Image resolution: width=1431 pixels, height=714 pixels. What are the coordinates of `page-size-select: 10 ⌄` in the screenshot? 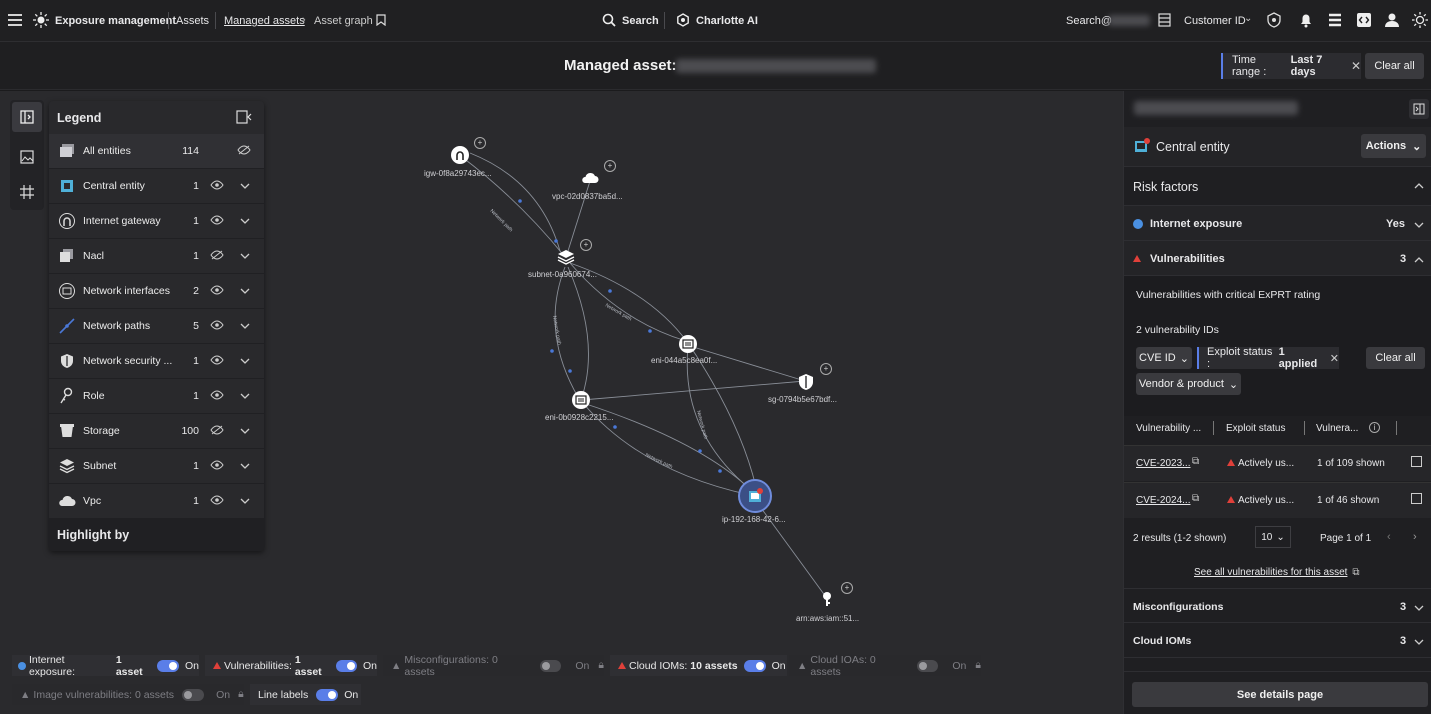 It's located at (1273, 537).